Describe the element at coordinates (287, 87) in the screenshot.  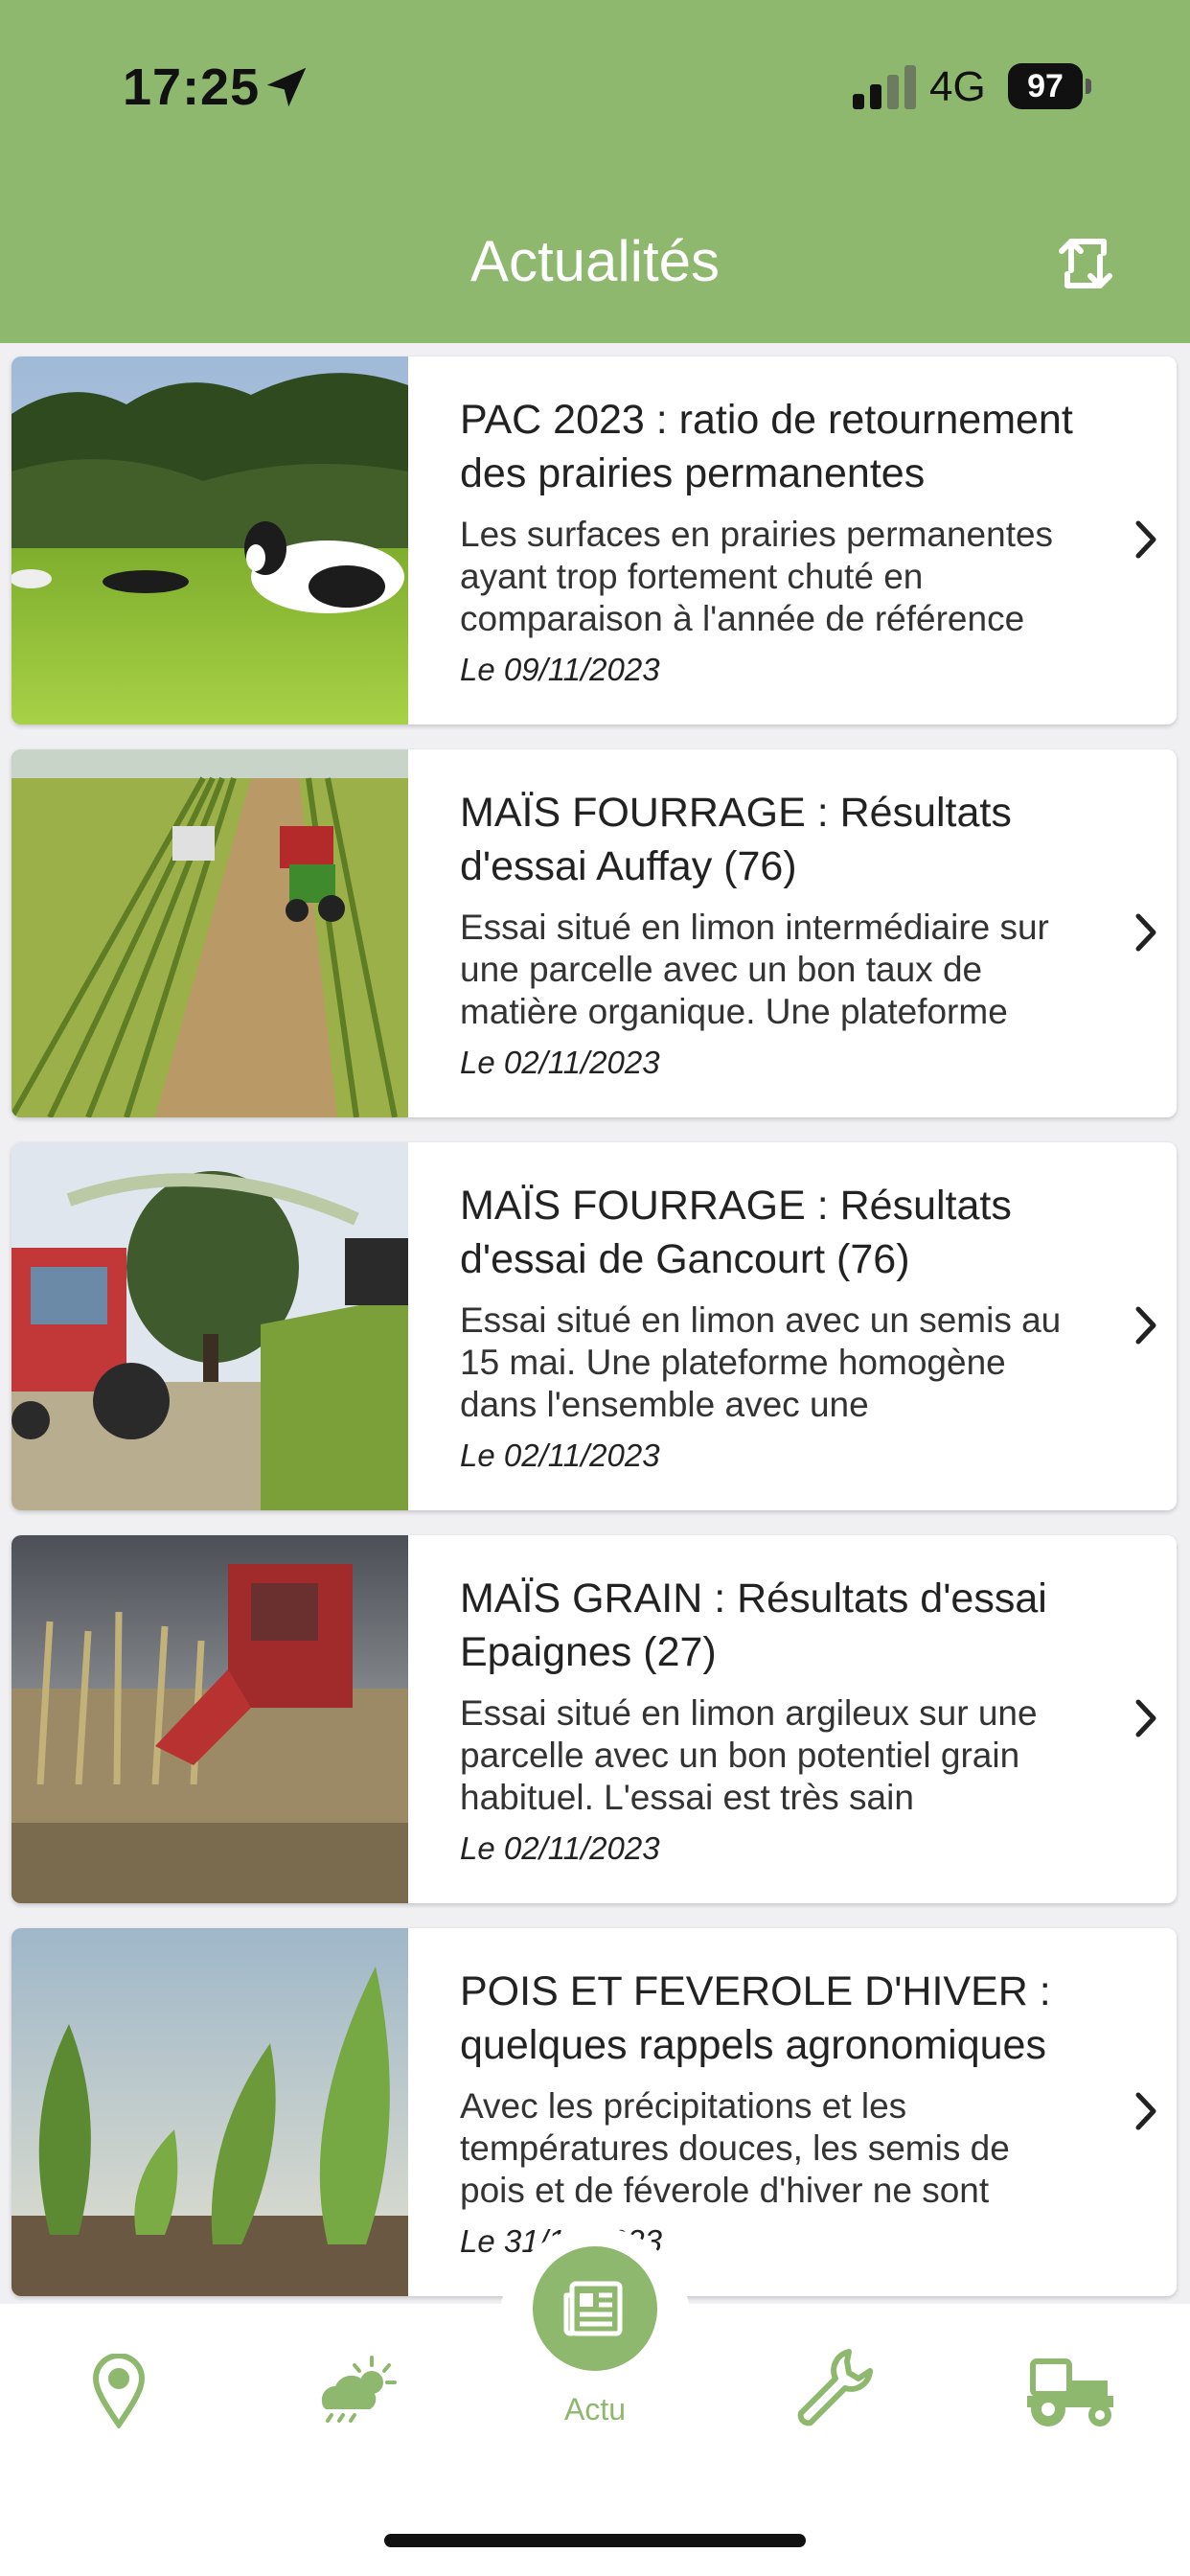
I see `location-arrow-icon` at that location.